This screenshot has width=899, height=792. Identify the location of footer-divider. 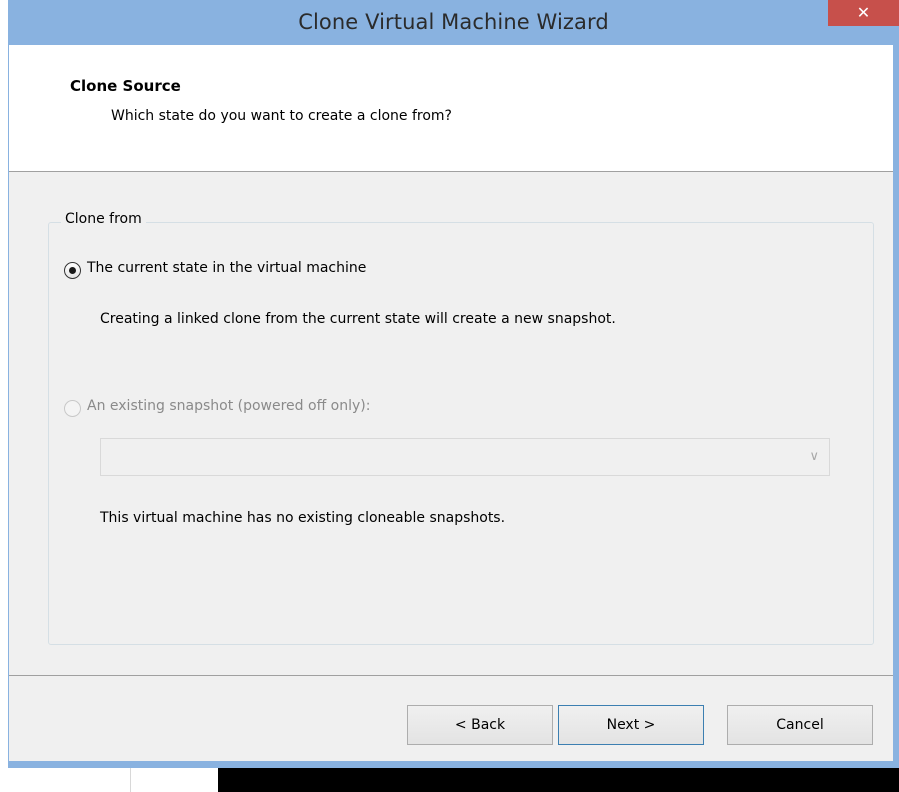
(451, 675).